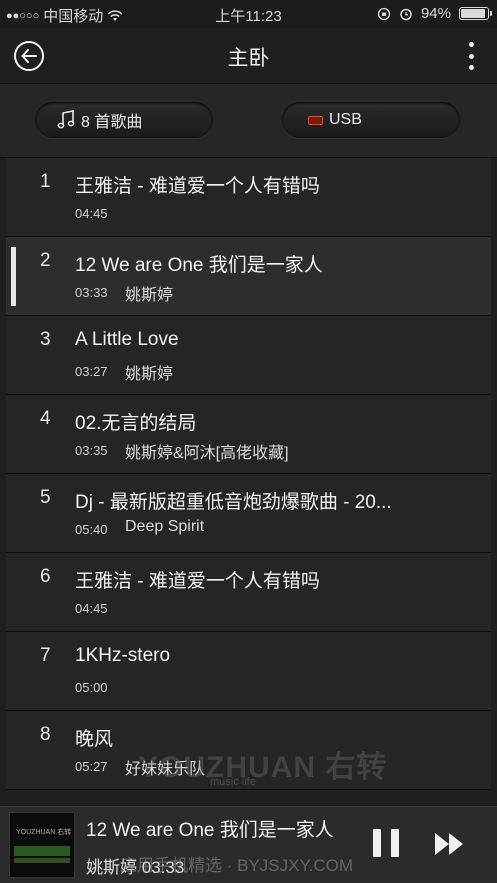 Image resolution: width=497 pixels, height=883 pixels. Describe the element at coordinates (45, 181) in the screenshot. I see `song-index: 1` at that location.